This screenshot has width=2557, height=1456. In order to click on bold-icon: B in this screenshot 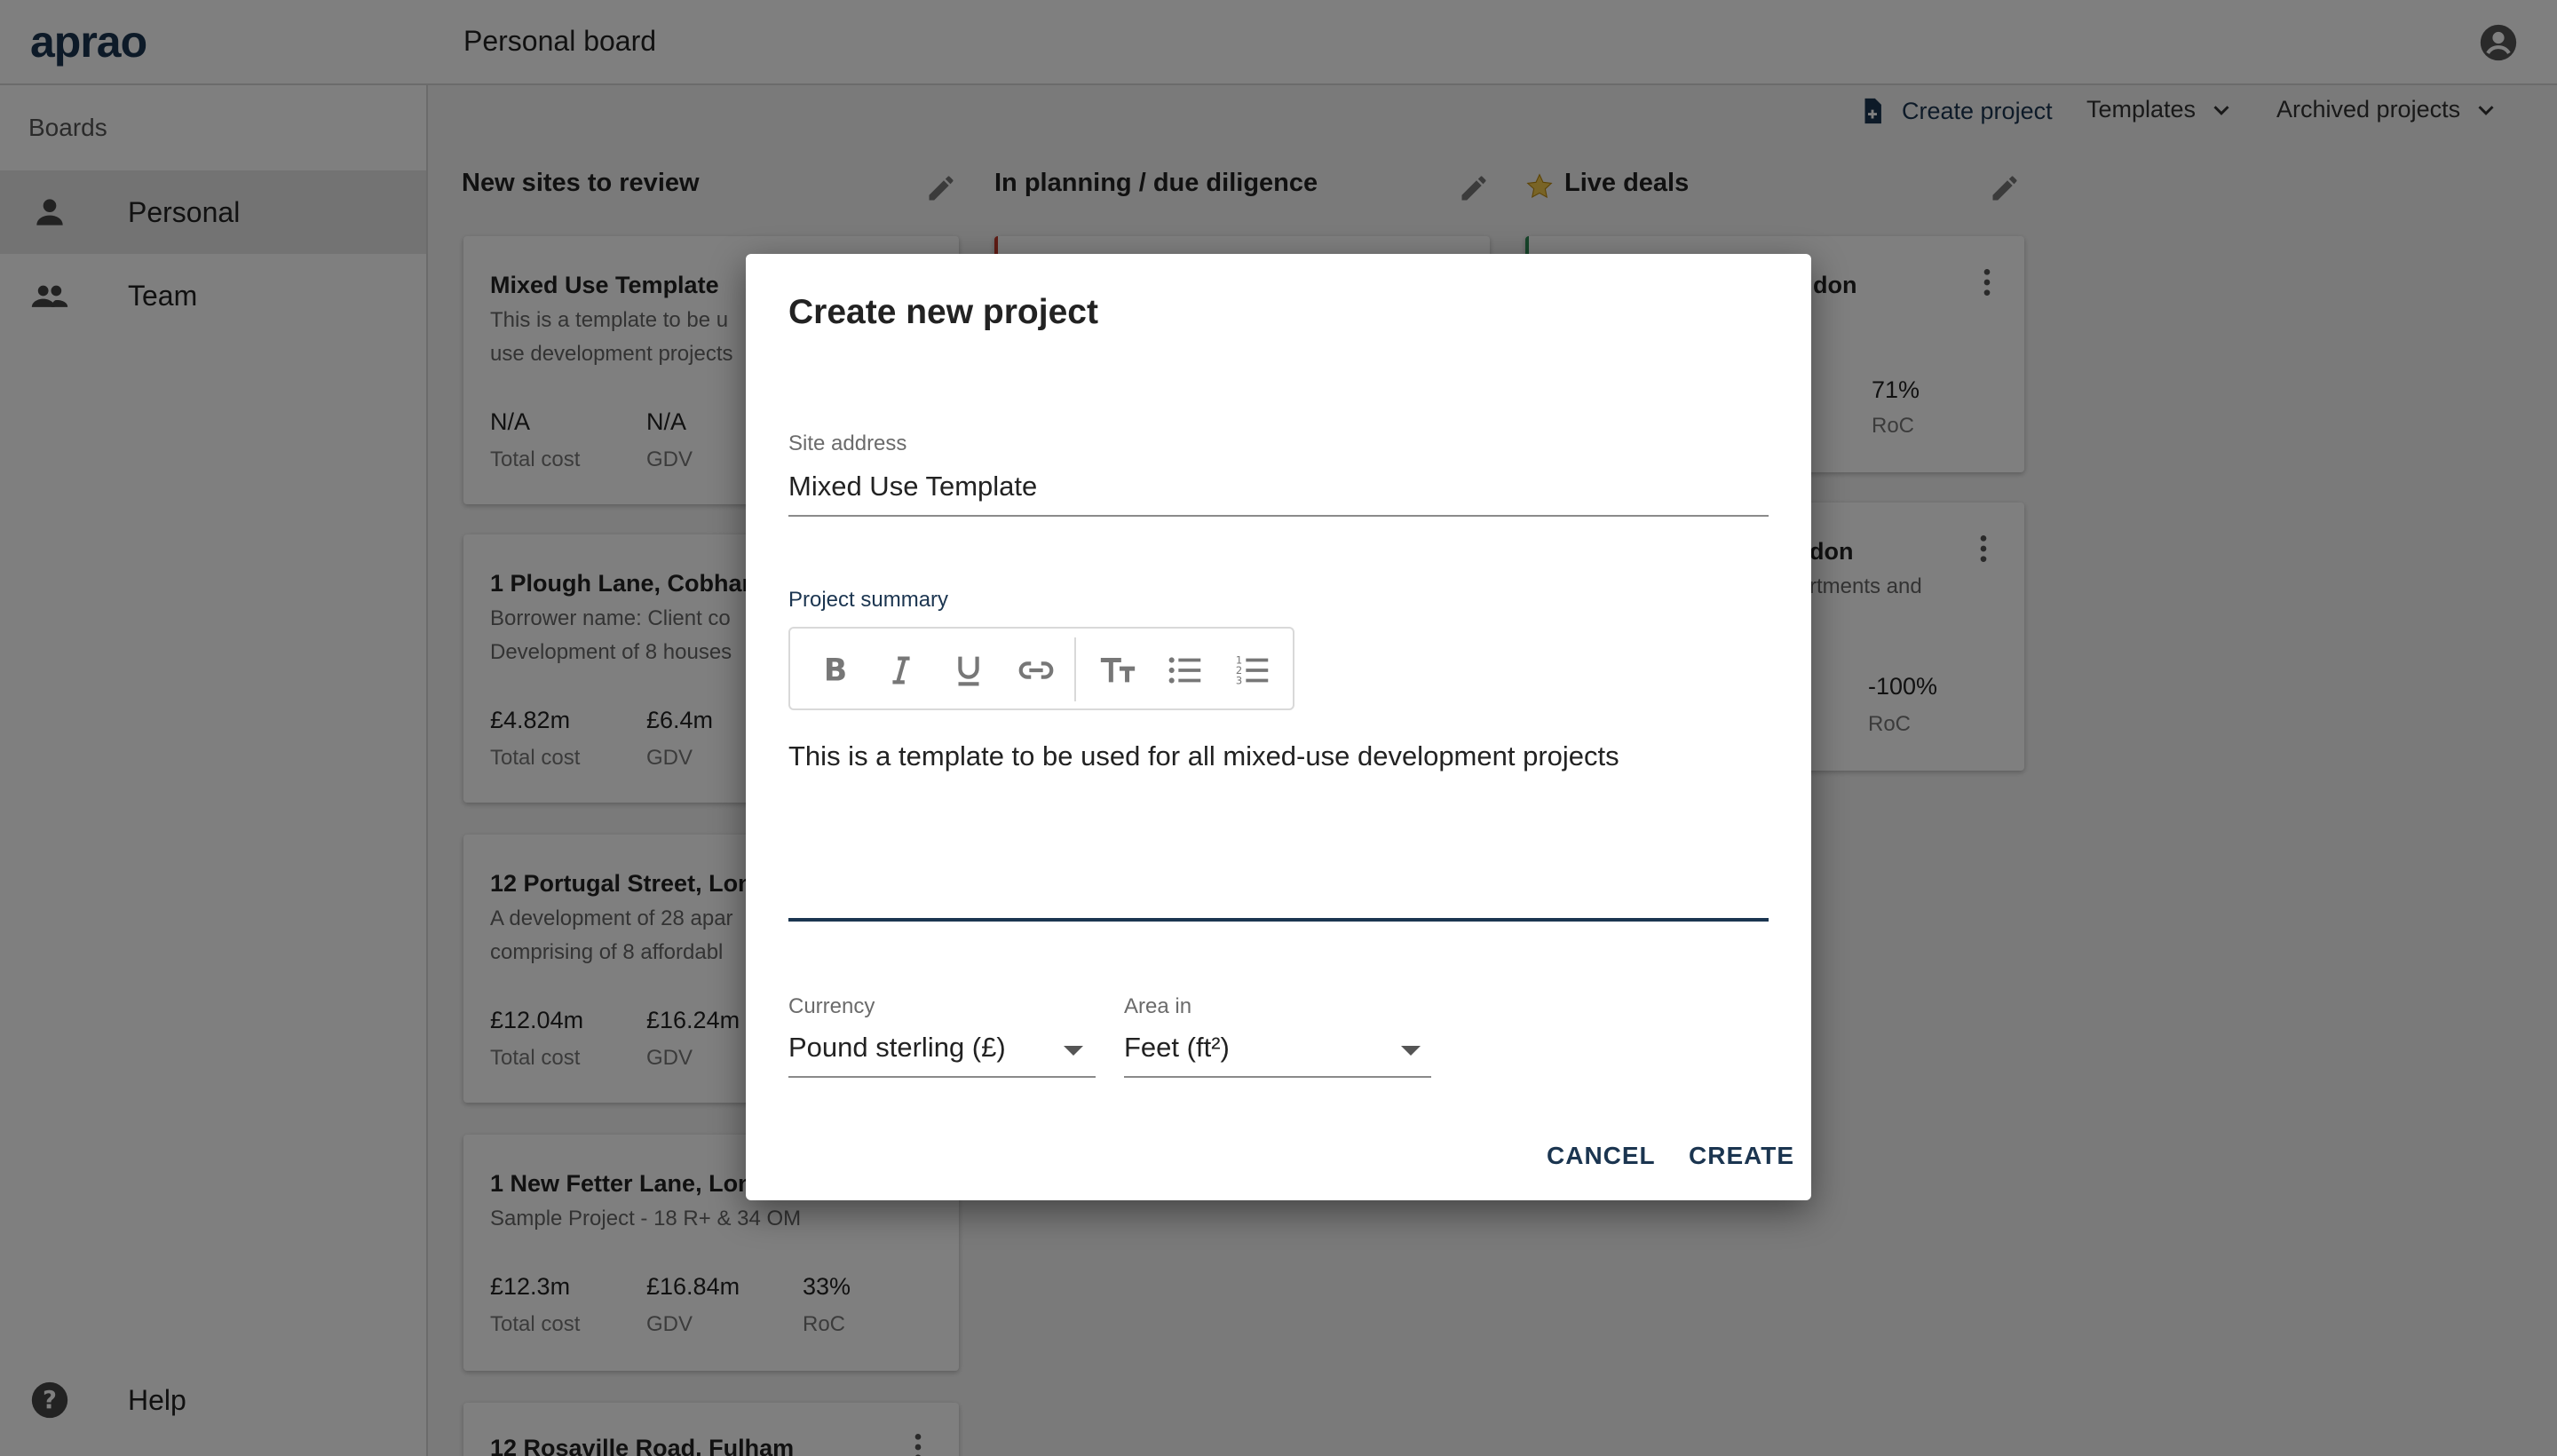, I will do `click(835, 670)`.